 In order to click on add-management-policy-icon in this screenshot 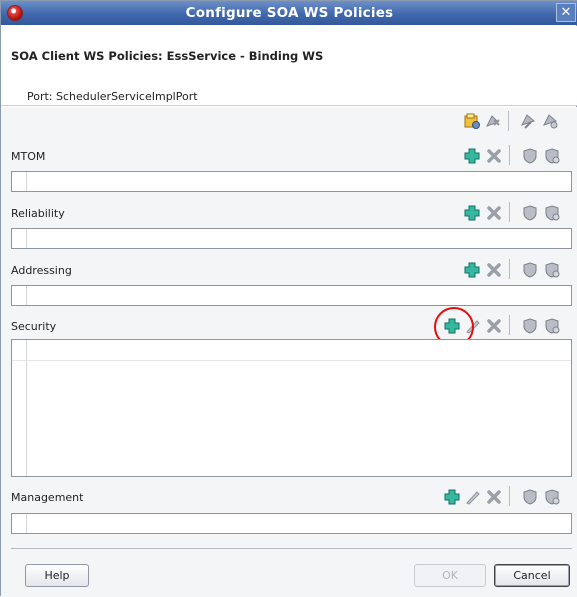, I will do `click(452, 497)`.